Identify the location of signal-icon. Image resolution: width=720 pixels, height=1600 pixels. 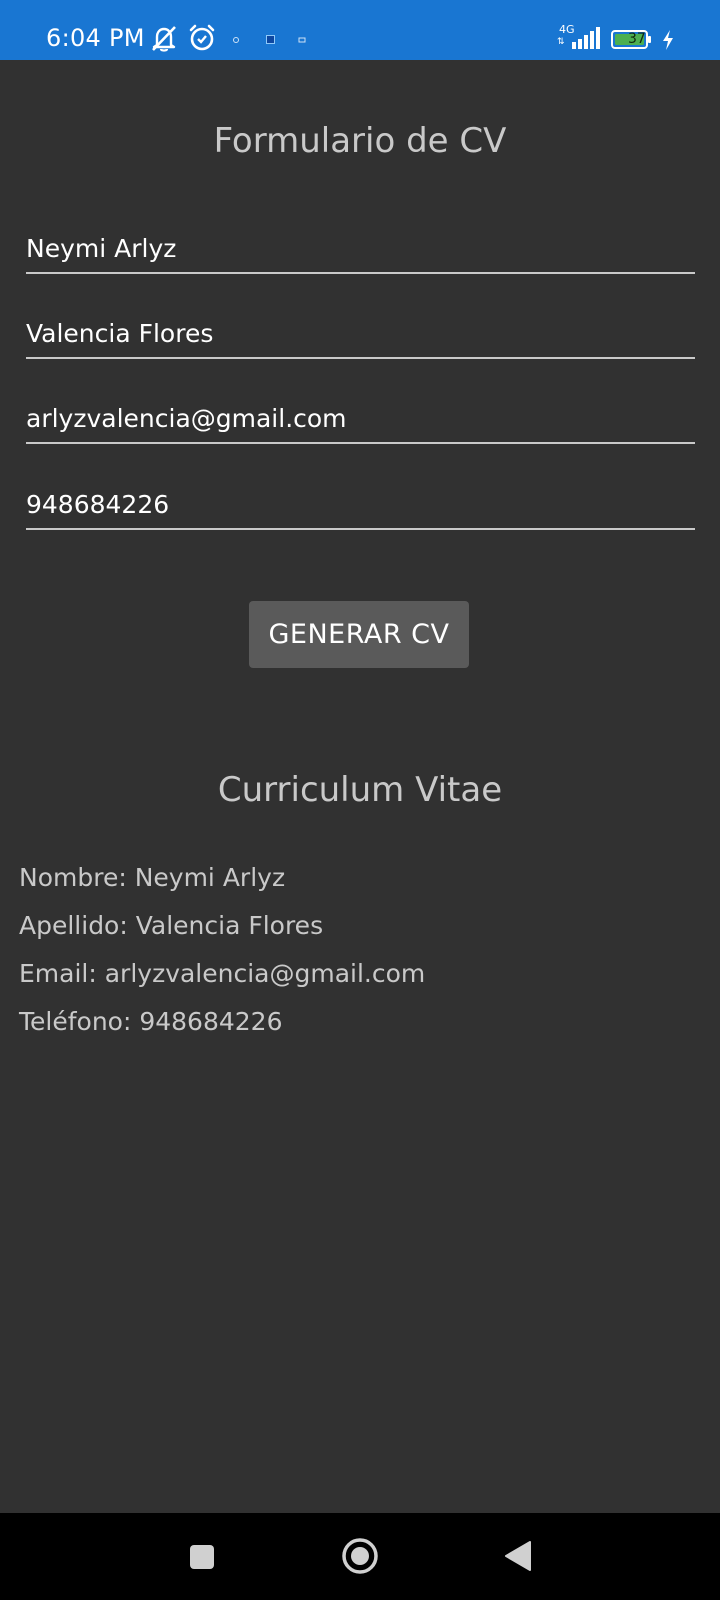
(586, 38).